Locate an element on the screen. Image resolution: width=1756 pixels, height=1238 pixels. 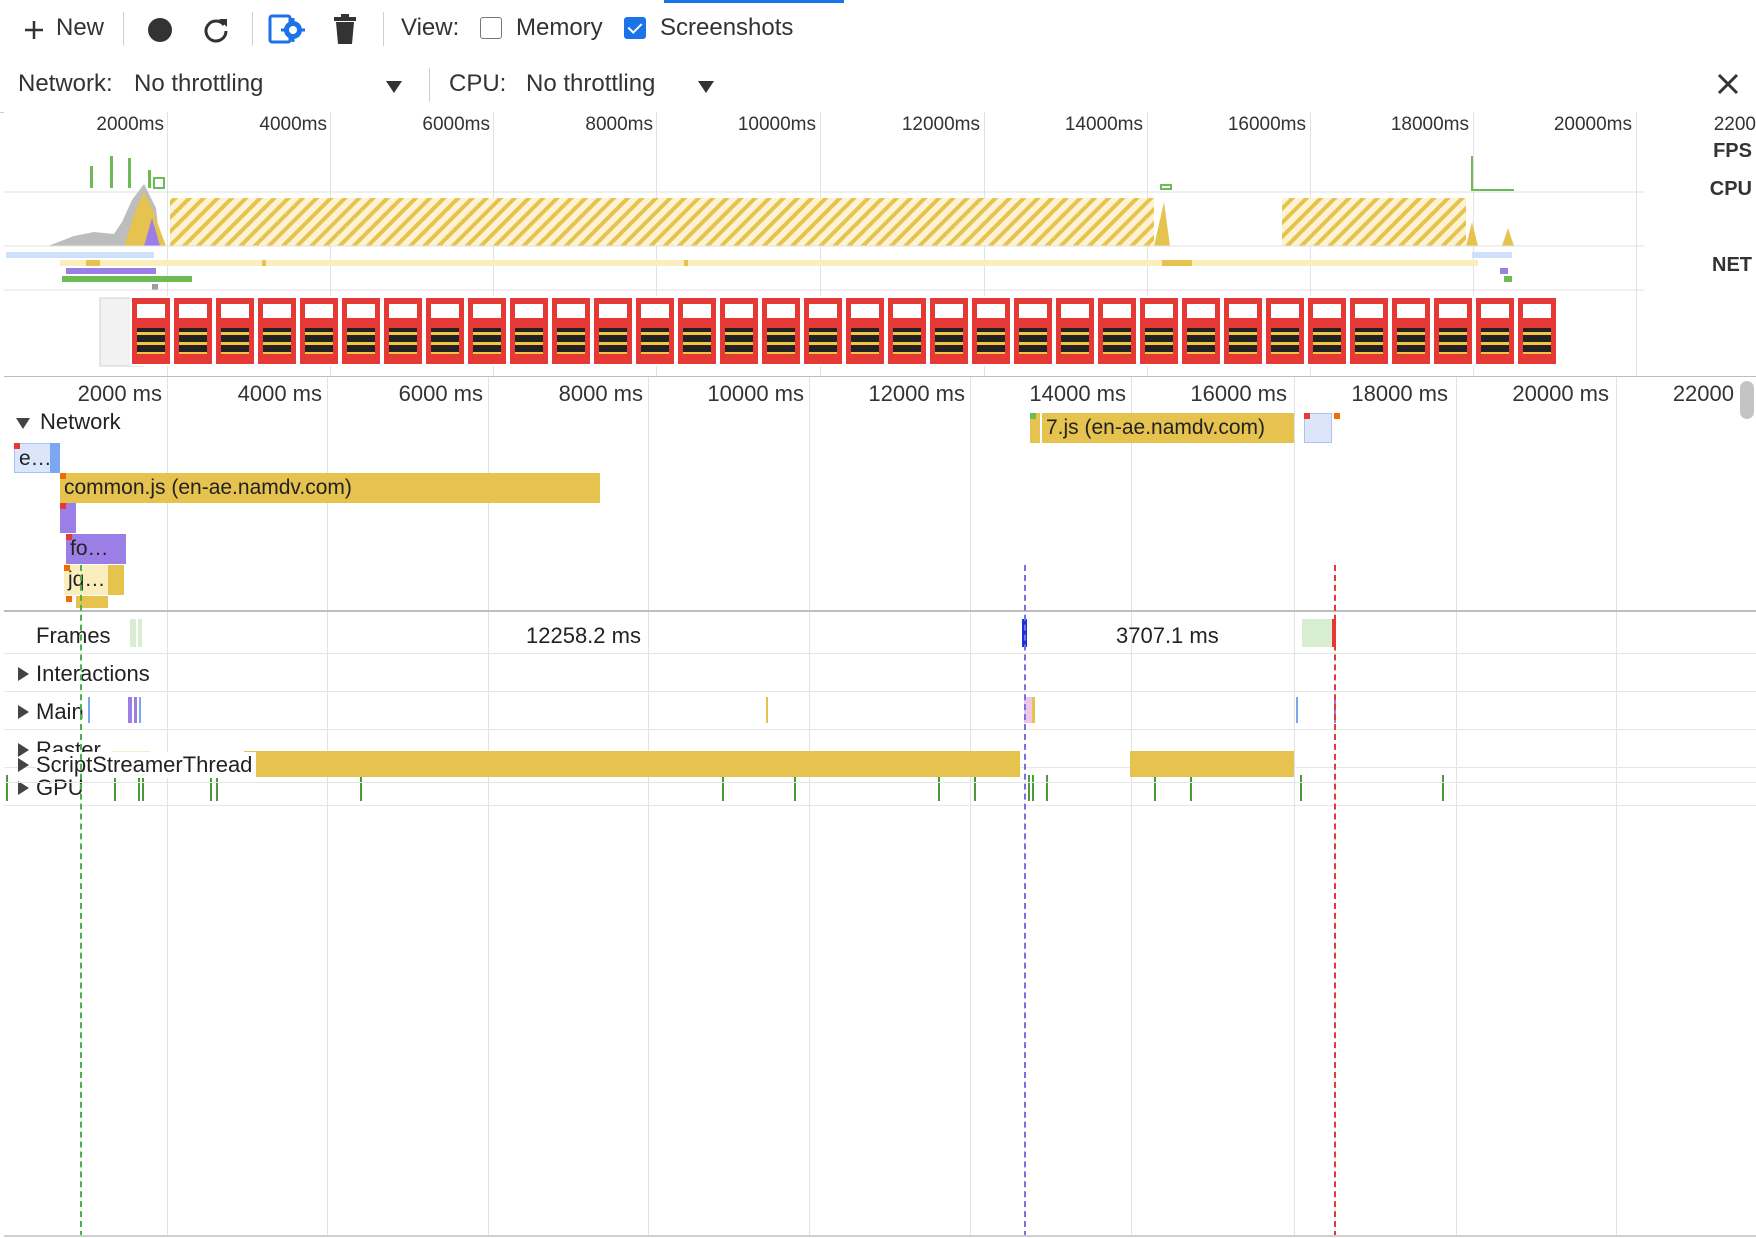
chevron-down-icon is located at coordinates (394, 87).